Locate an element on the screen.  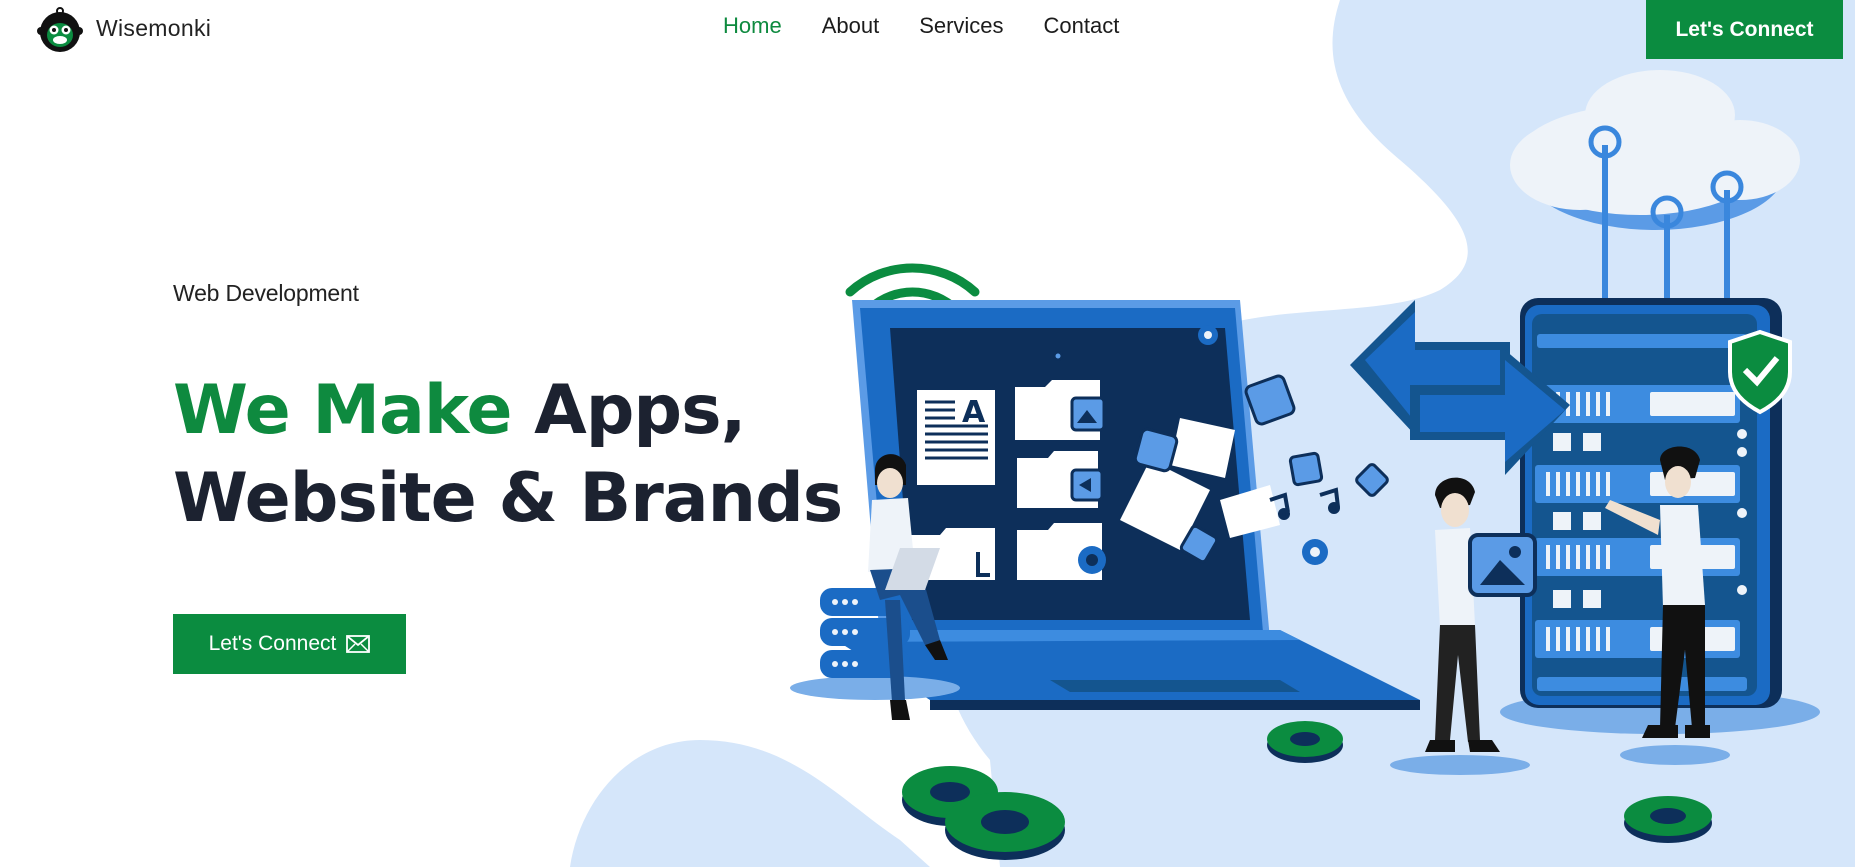
green-gears is located at coordinates (1307, 790).